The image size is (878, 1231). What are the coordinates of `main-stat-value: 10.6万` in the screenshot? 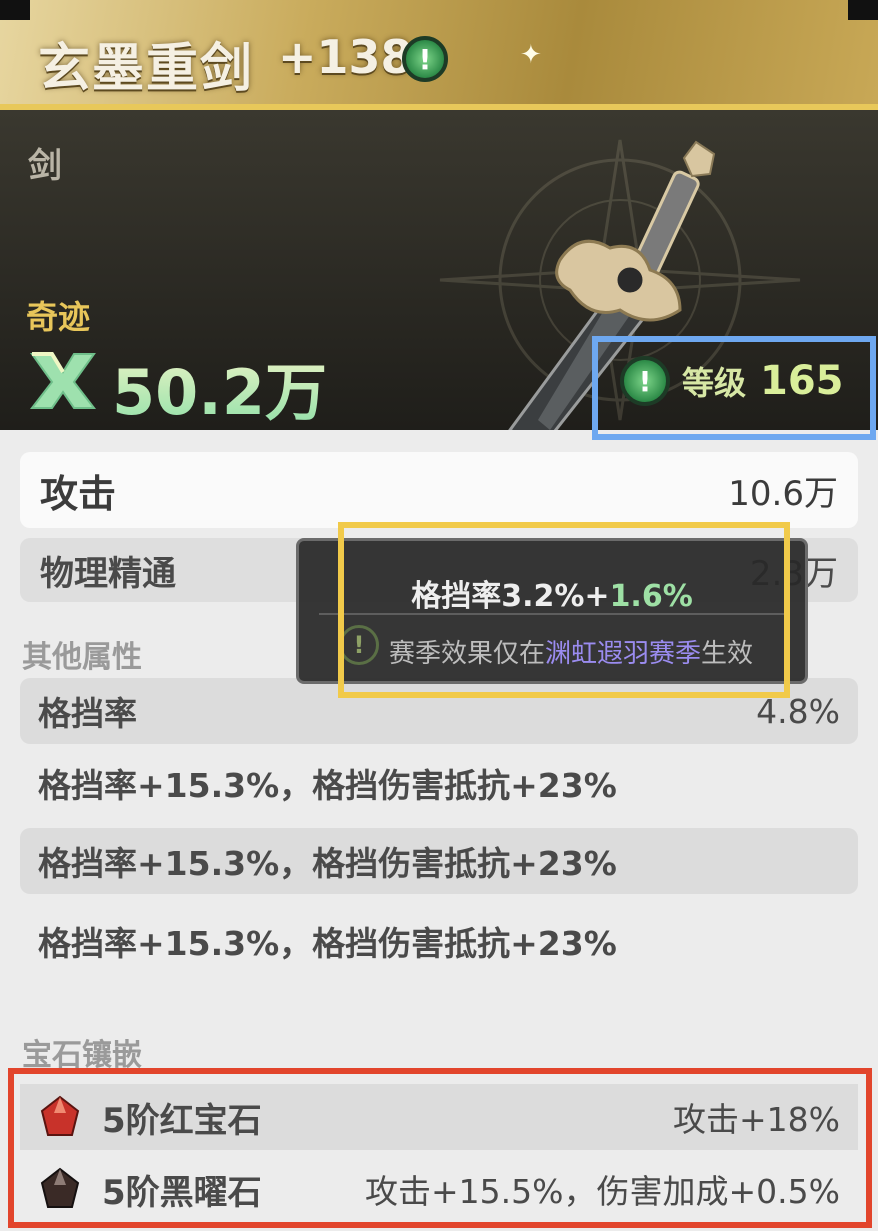 It's located at (783, 493).